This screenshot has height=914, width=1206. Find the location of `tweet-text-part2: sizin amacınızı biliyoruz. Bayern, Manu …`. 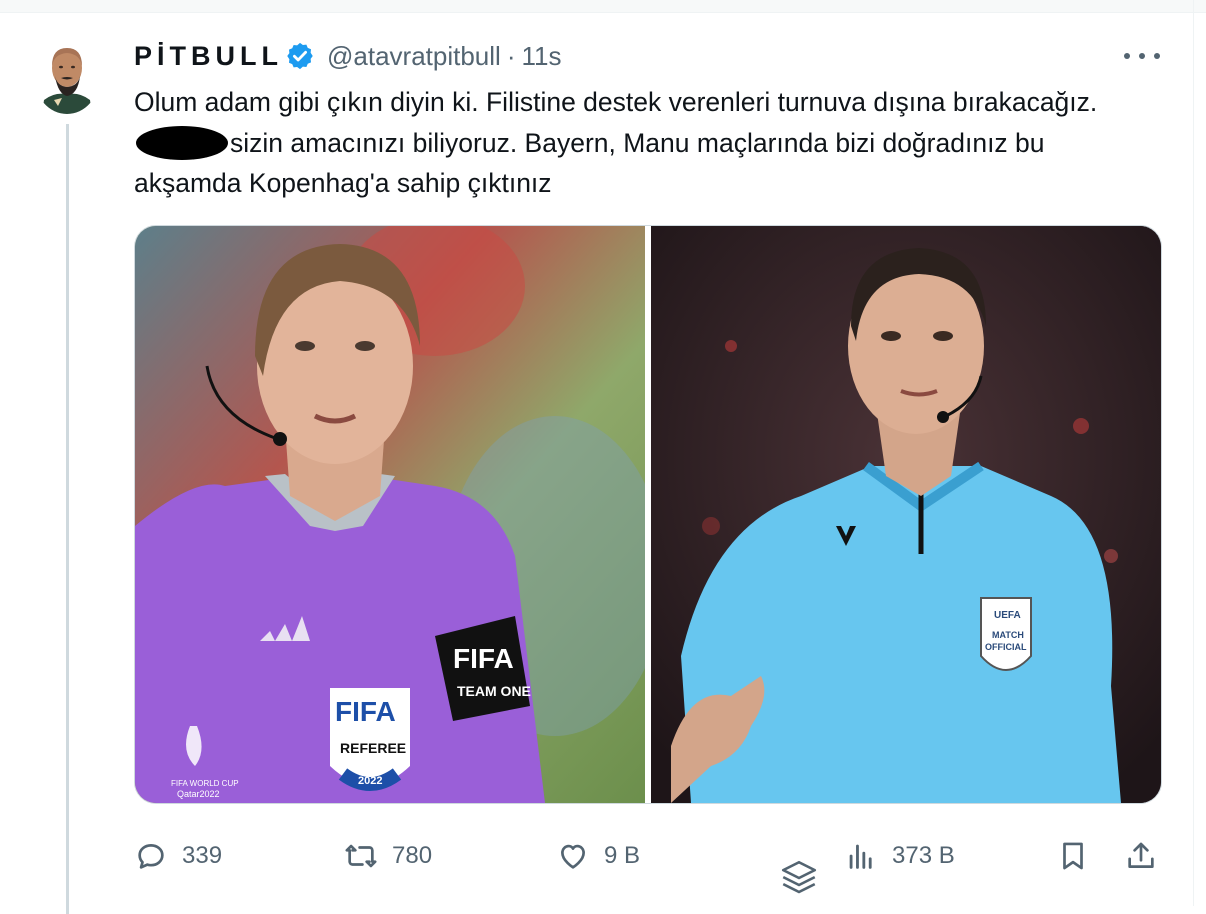

tweet-text-part2: sizin amacınızı biliyoruz. Bayern, Manu … is located at coordinates (589, 163).